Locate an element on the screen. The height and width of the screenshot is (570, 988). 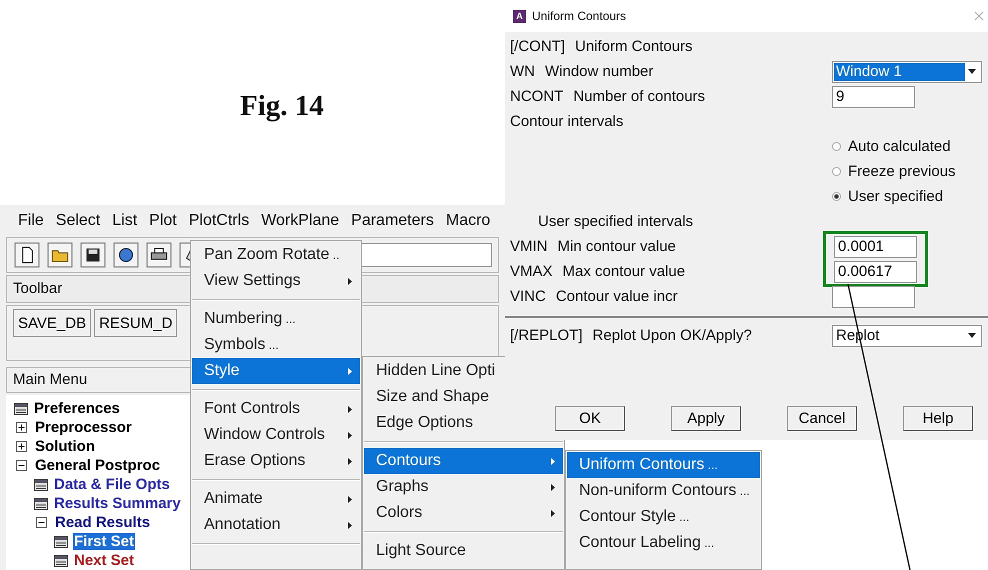
menu-bar-item: Parameters is located at coordinates (392, 221).